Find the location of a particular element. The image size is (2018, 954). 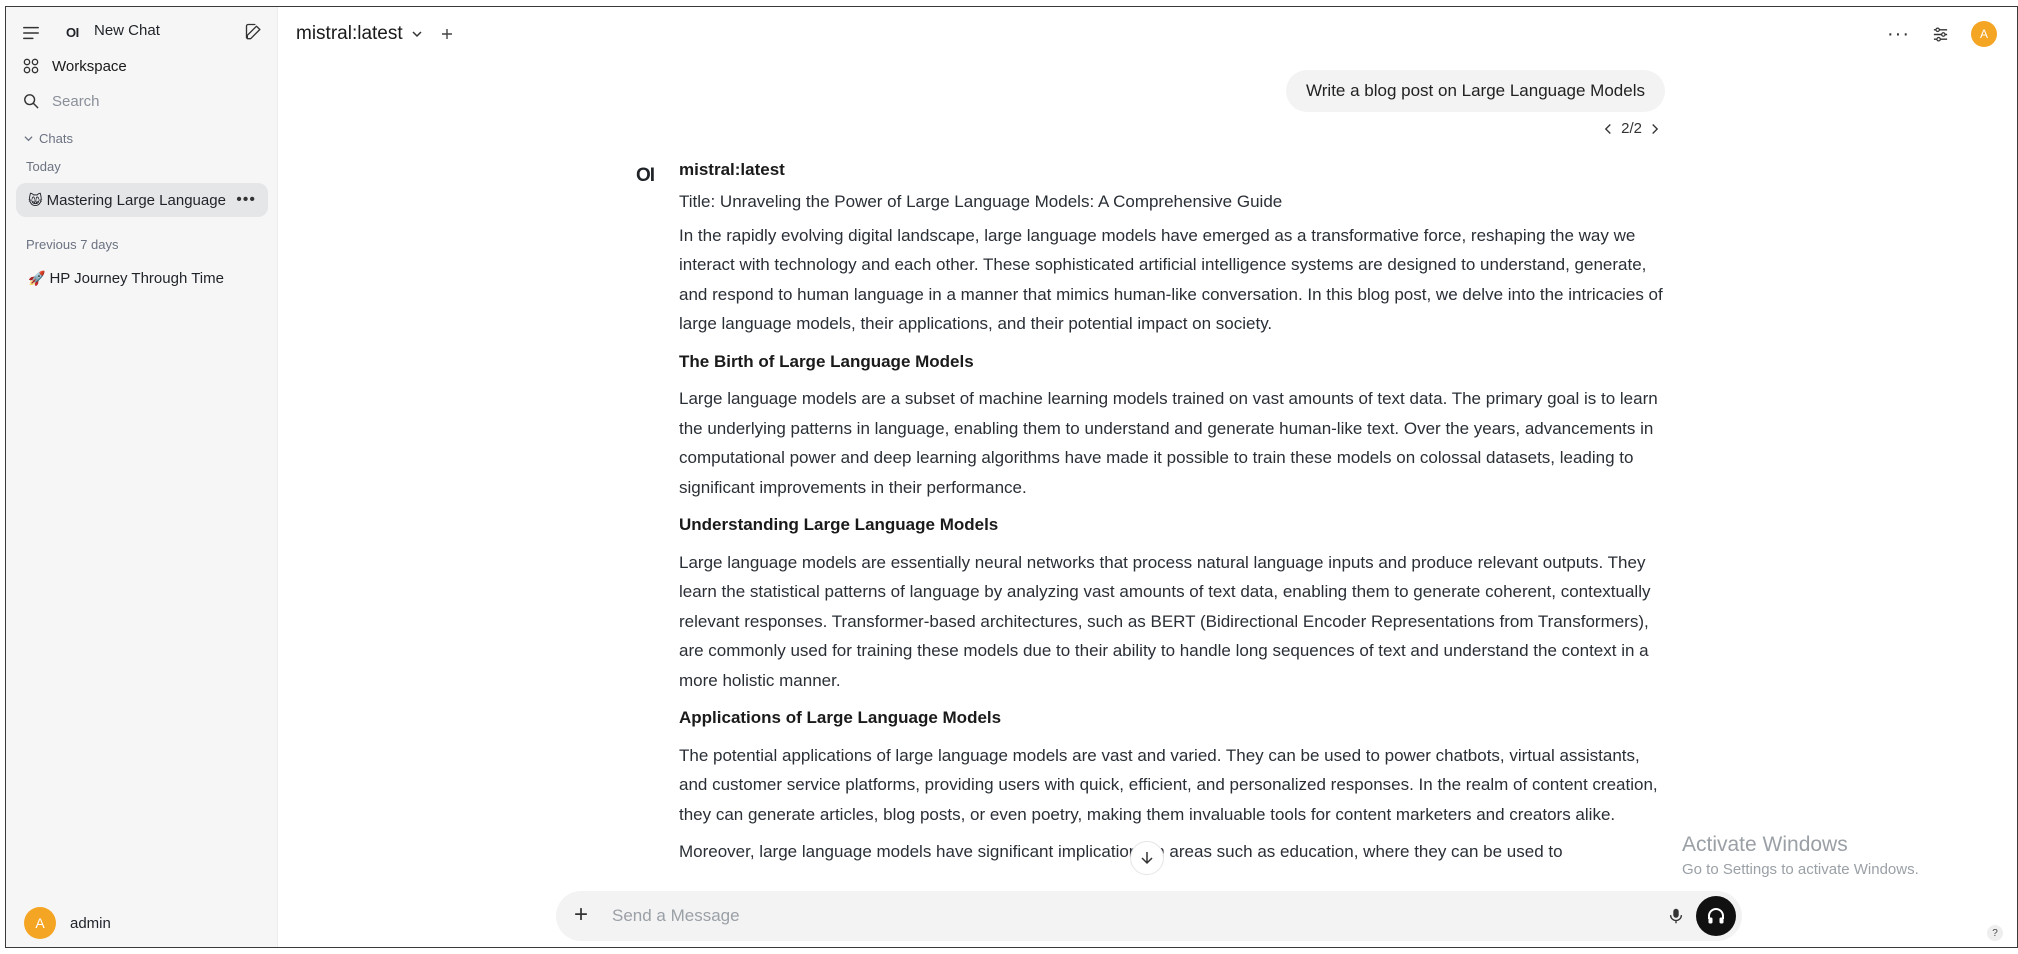

chat-options-icon: ••• is located at coordinates (246, 200).